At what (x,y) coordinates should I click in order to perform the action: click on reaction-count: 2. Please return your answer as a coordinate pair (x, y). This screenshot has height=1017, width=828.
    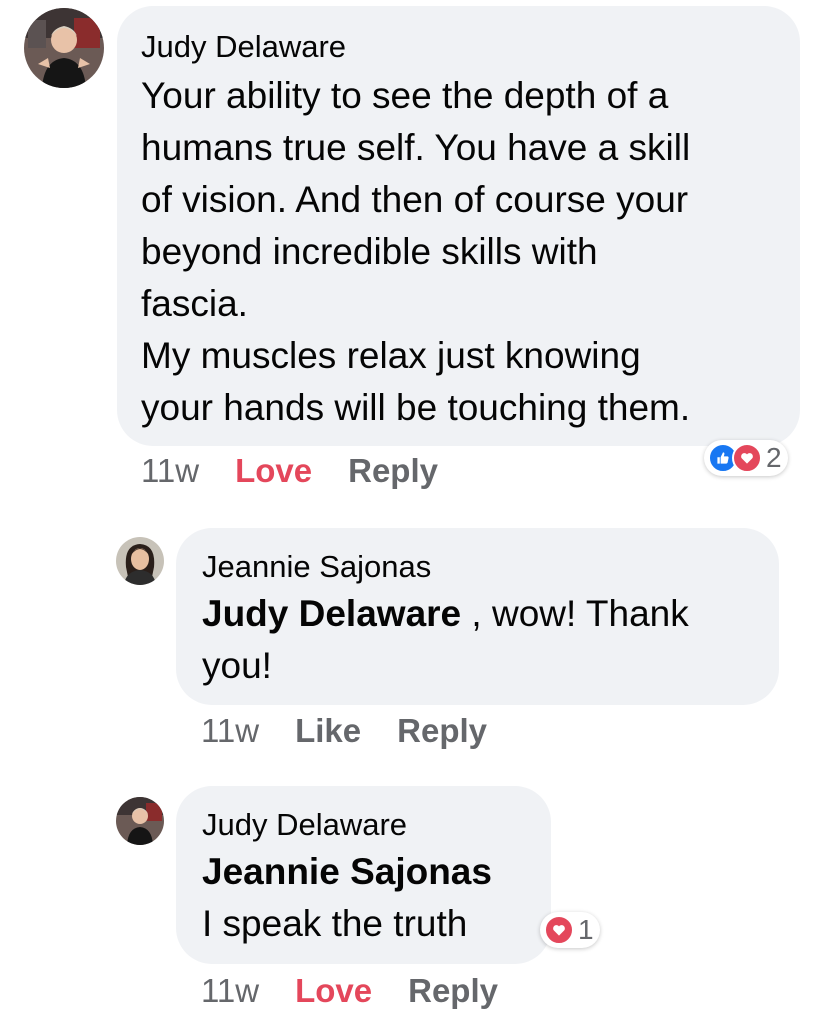
    Looking at the image, I should click on (774, 457).